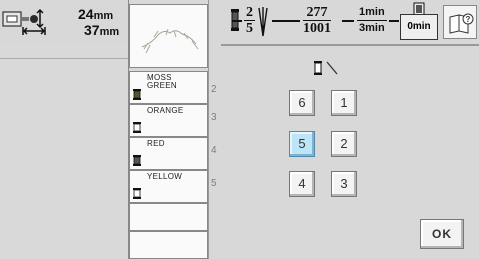  I want to click on thread-name: YELLOW, so click(165, 176).